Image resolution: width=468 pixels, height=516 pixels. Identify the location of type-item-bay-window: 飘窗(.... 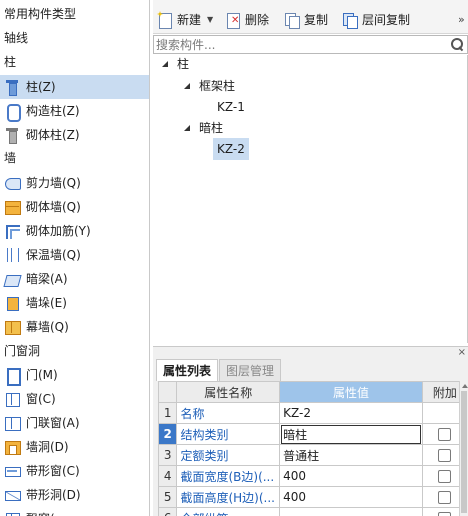
(74, 511).